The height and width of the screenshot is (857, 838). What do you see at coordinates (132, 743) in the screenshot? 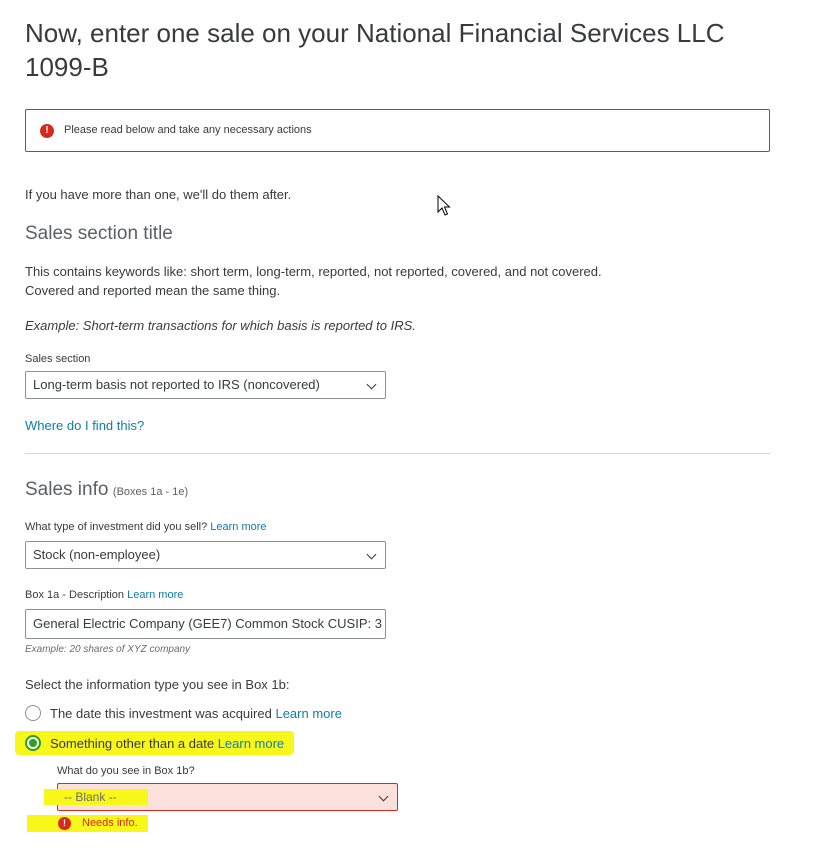
I see `radio-other-than-date-label: Something other than a date` at bounding box center [132, 743].